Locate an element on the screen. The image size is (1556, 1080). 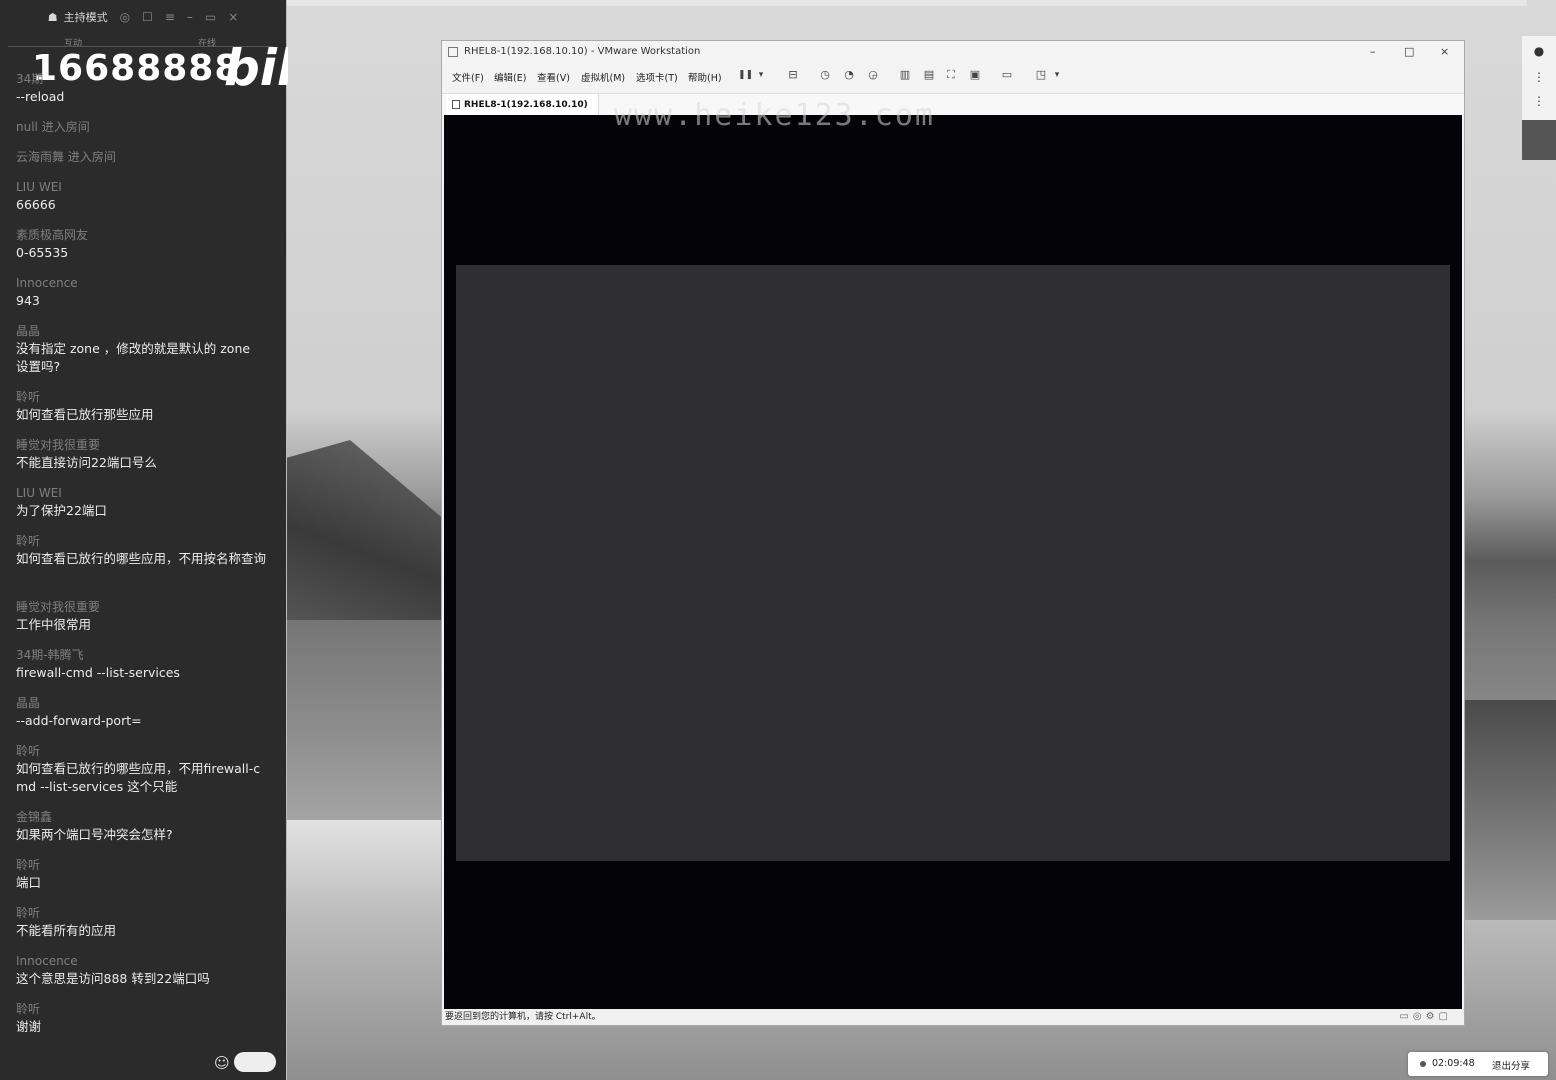
chat-message: 聆听 谢谢 is located at coordinates (141, 1018).